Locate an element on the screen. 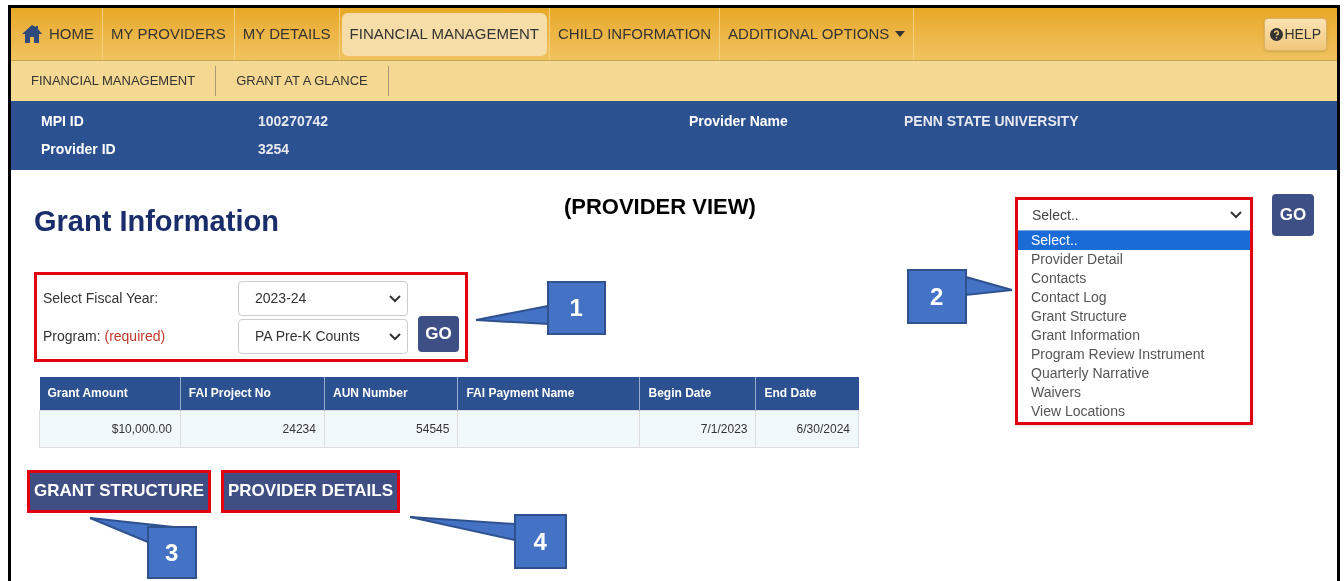 Image resolution: width=1344 pixels, height=581 pixels. dropdown-option: Contacts is located at coordinates (1134, 278).